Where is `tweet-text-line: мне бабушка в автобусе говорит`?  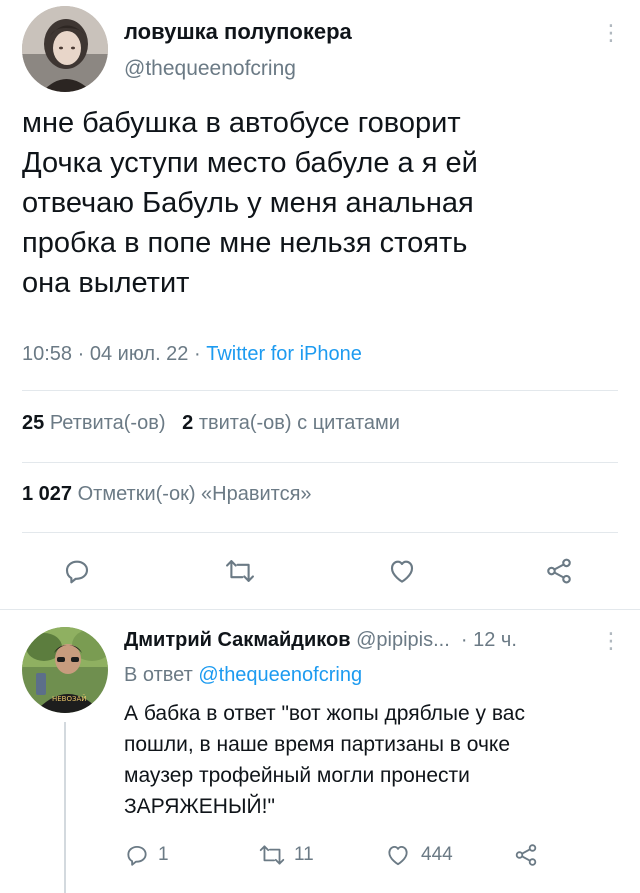
tweet-text-line: мне бабушка в автобусе говорит is located at coordinates (241, 123).